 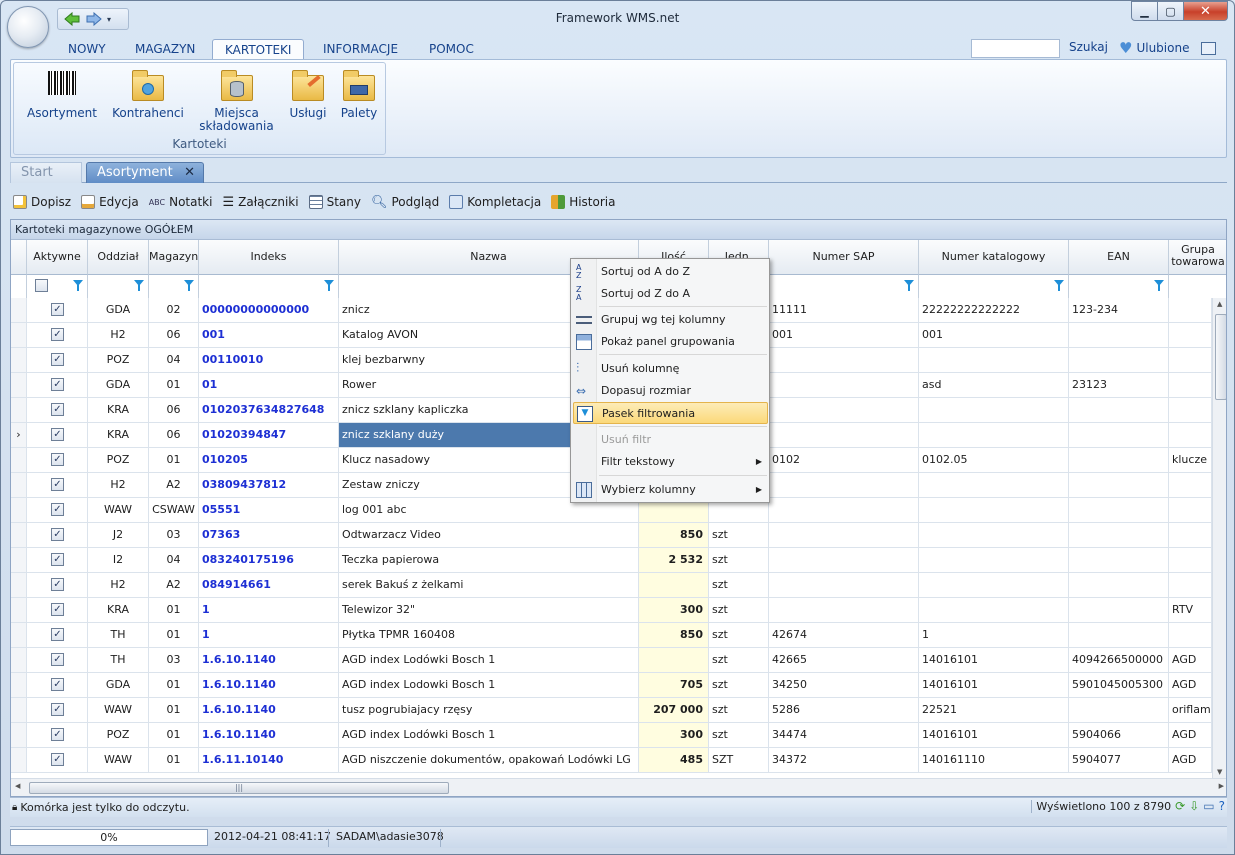 I want to click on tab-magazyn: MAGAZYN, so click(x=165, y=49).